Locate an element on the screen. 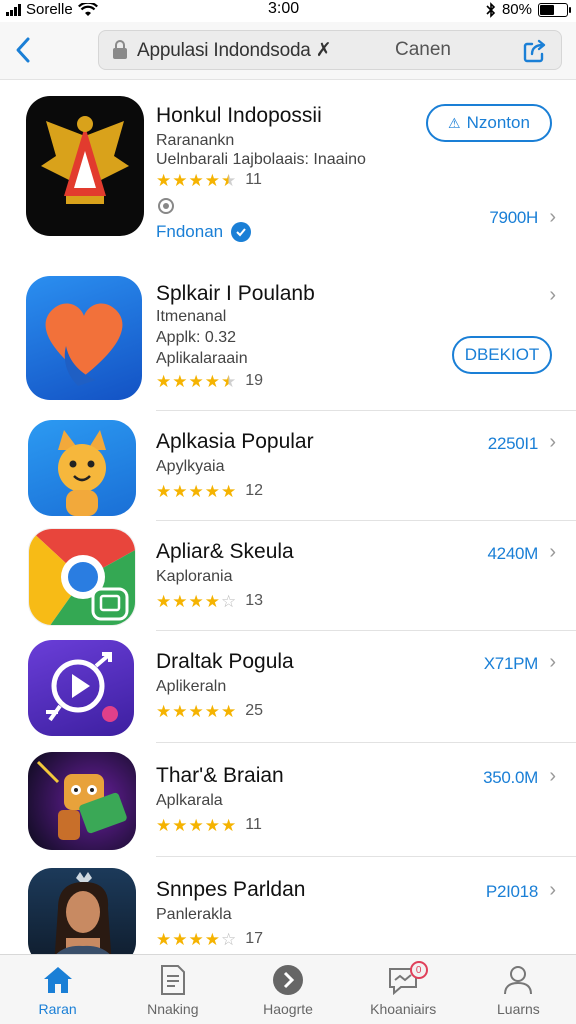 The image size is (576, 1024). rating-count: 13 is located at coordinates (254, 600).